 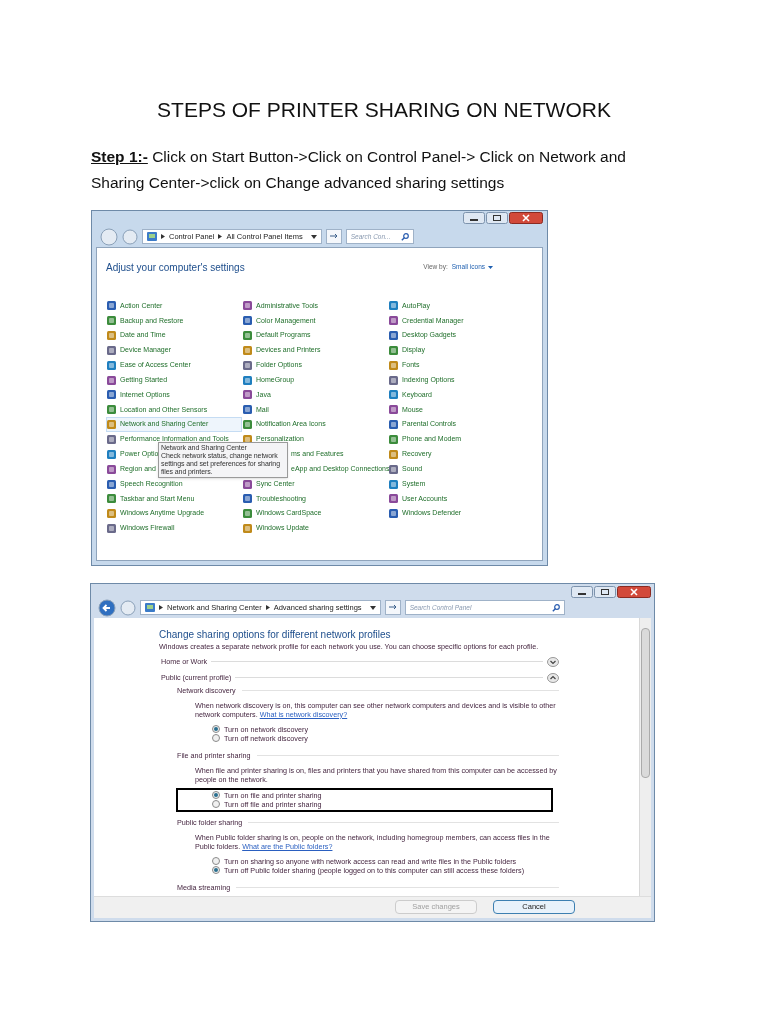 I want to click on expand-icon, so click(x=553, y=661).